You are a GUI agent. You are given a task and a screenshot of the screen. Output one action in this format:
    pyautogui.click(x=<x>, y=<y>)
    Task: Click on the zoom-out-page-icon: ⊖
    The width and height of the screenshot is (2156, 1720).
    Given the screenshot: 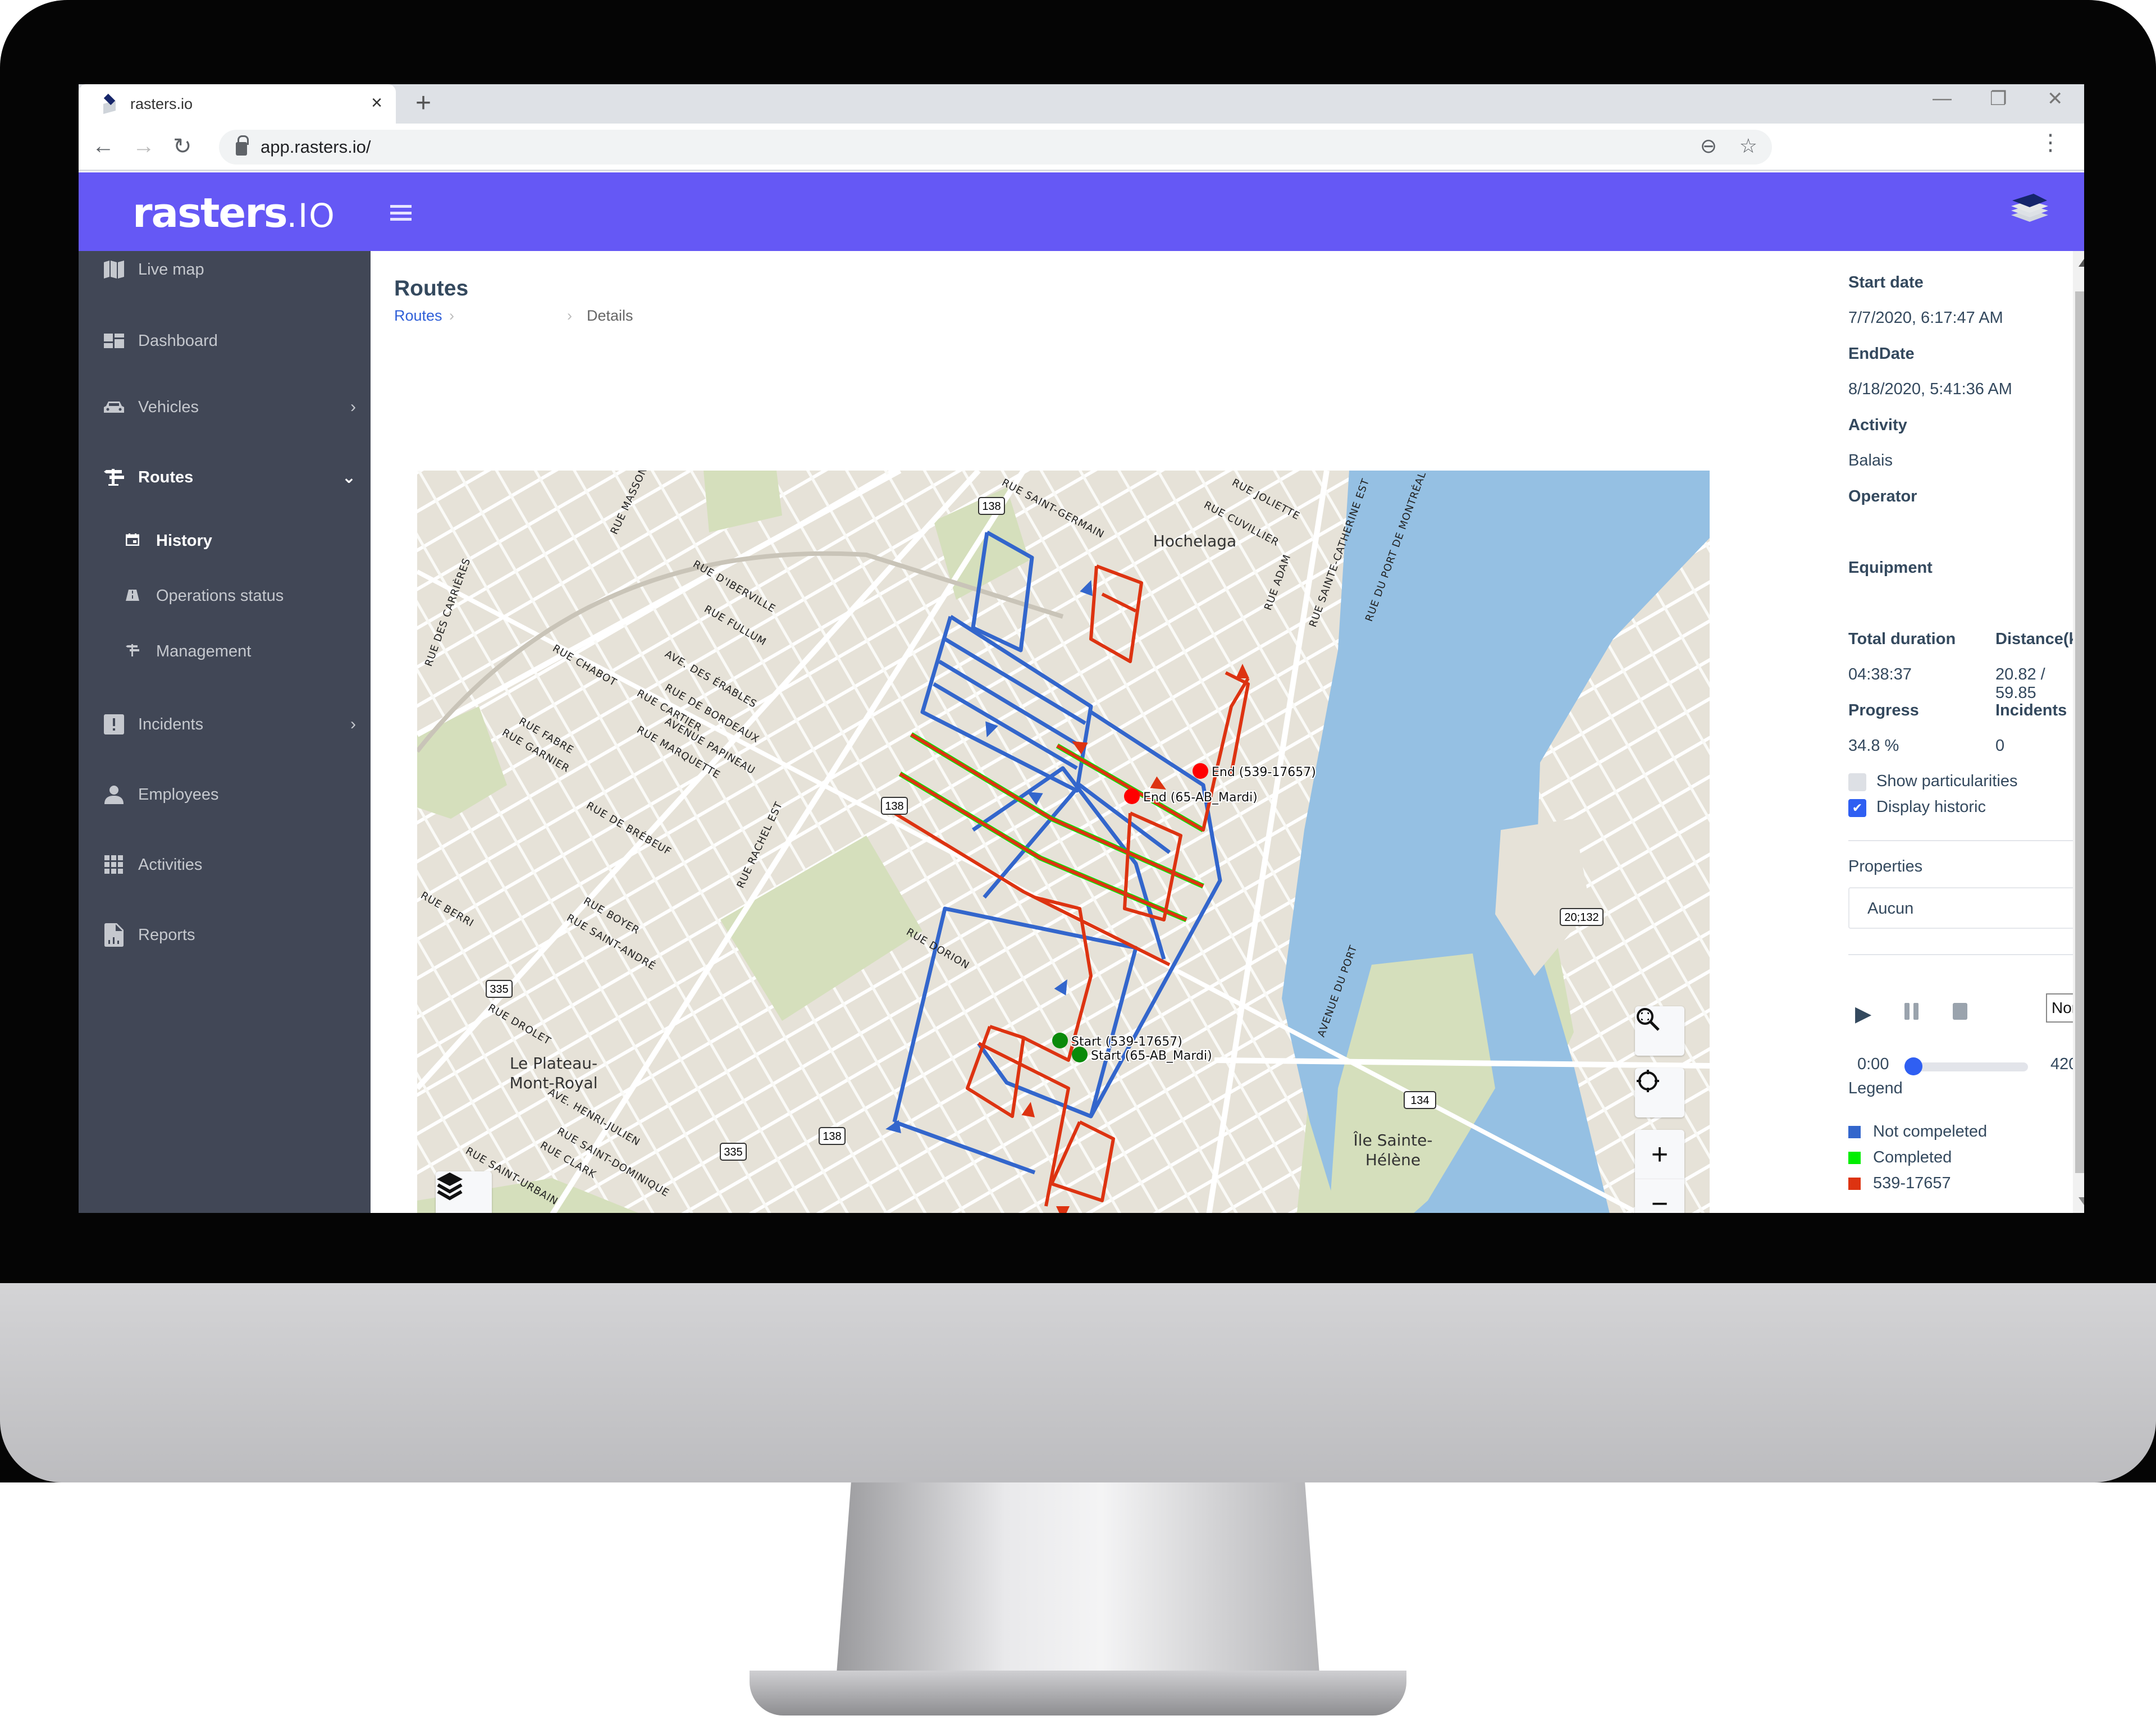 What is the action you would take?
    pyautogui.click(x=1708, y=146)
    